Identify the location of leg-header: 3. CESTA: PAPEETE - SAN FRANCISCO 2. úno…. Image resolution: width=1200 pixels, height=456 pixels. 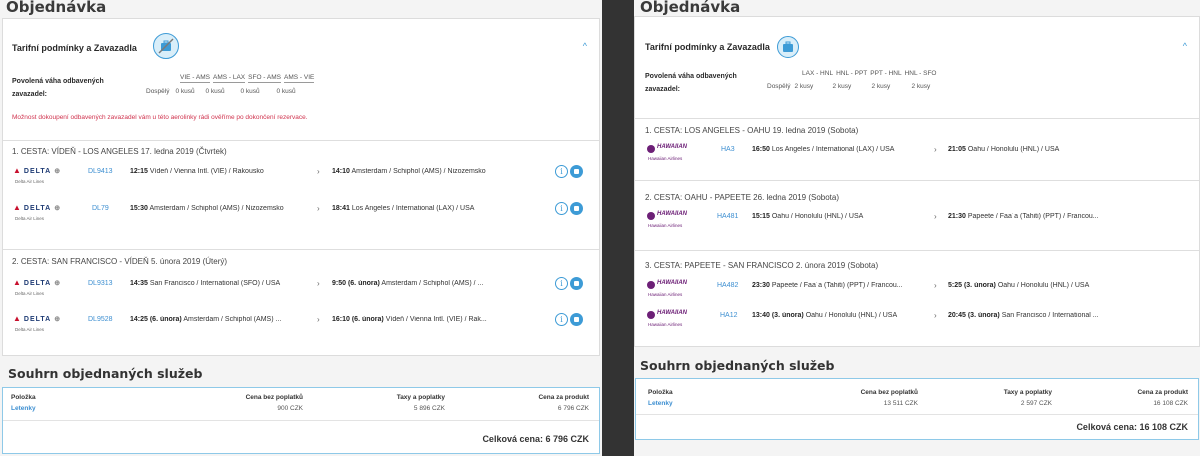
(762, 265).